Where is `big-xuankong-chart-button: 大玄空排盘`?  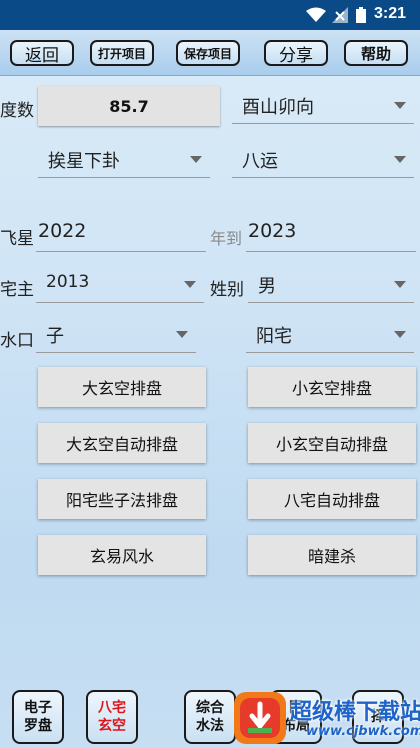
big-xuankong-chart-button: 大玄空排盘 is located at coordinates (122, 387).